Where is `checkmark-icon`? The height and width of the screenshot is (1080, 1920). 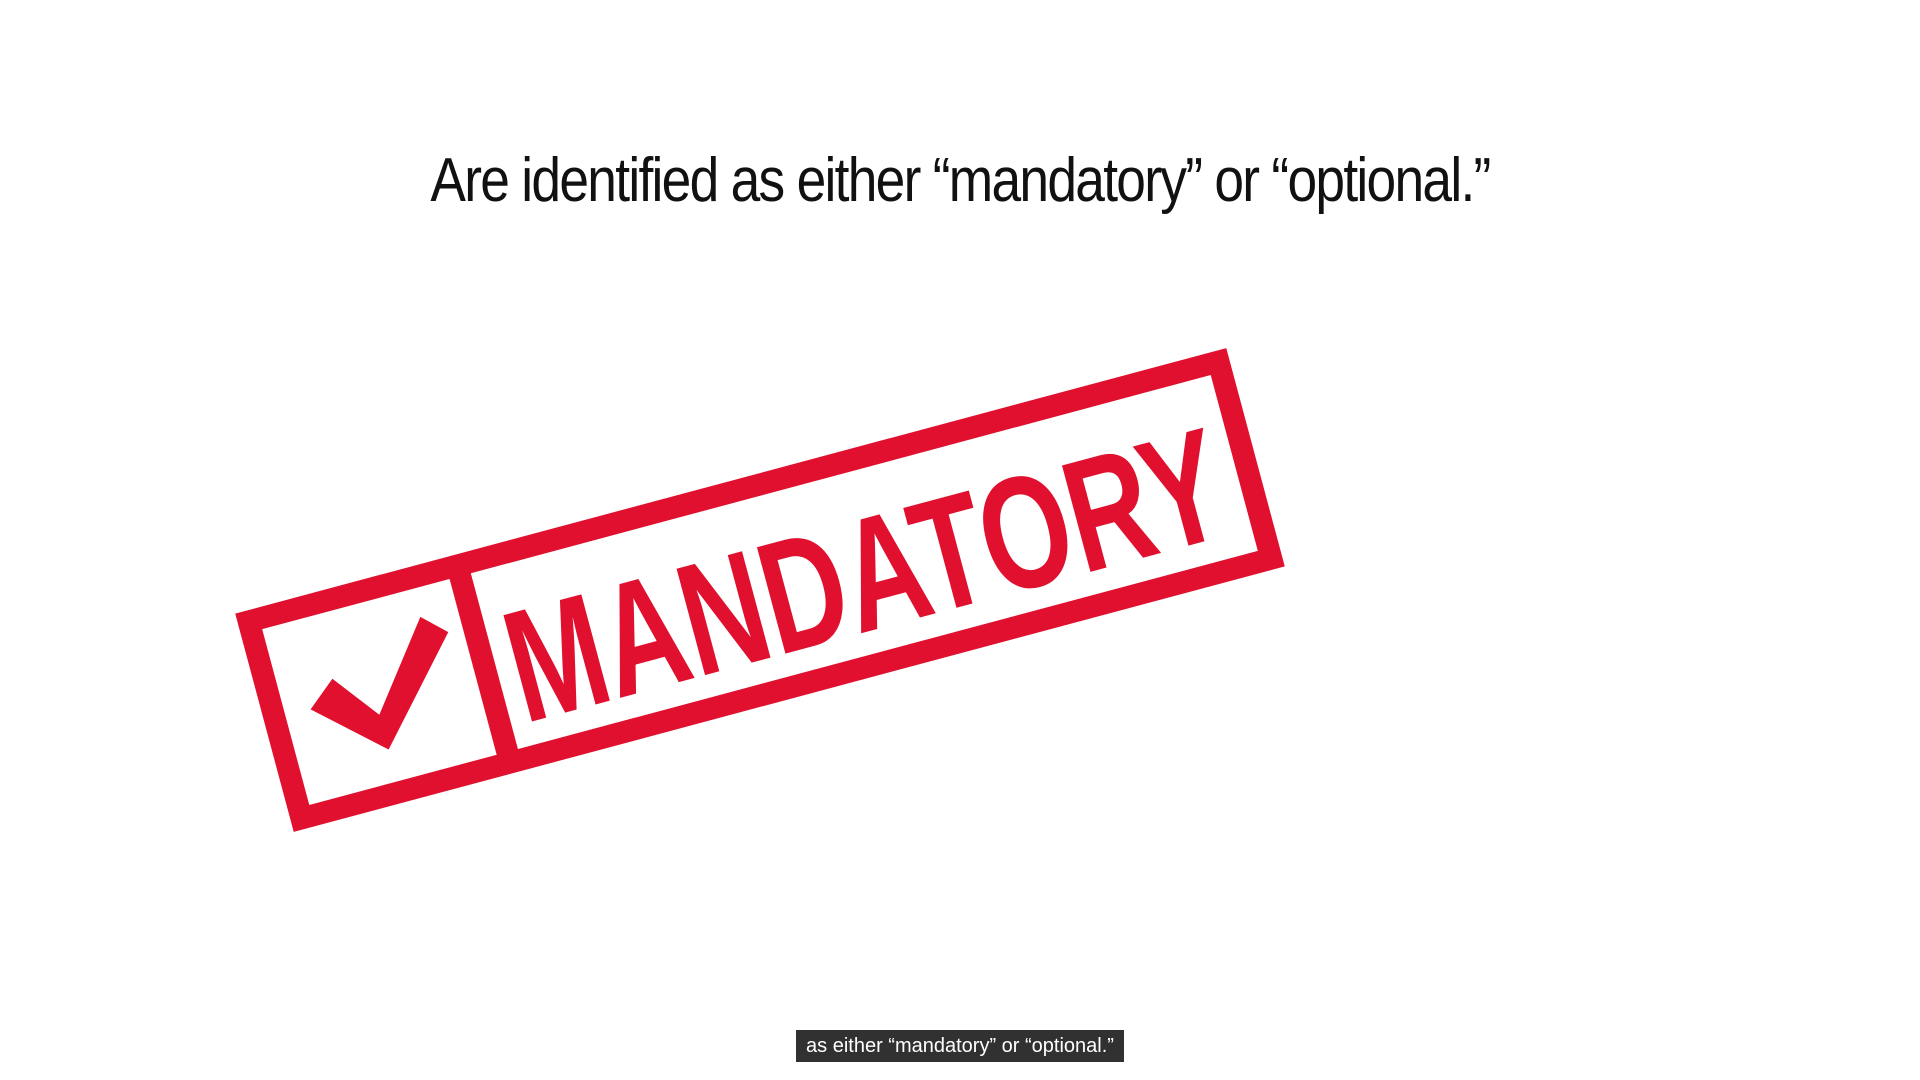
checkmark-icon is located at coordinates (379, 683).